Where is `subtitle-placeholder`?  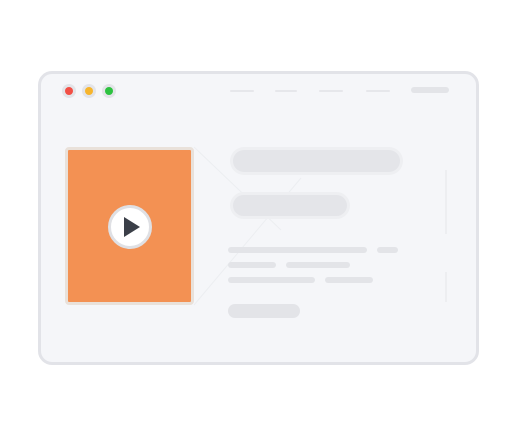
subtitle-placeholder is located at coordinates (290, 205).